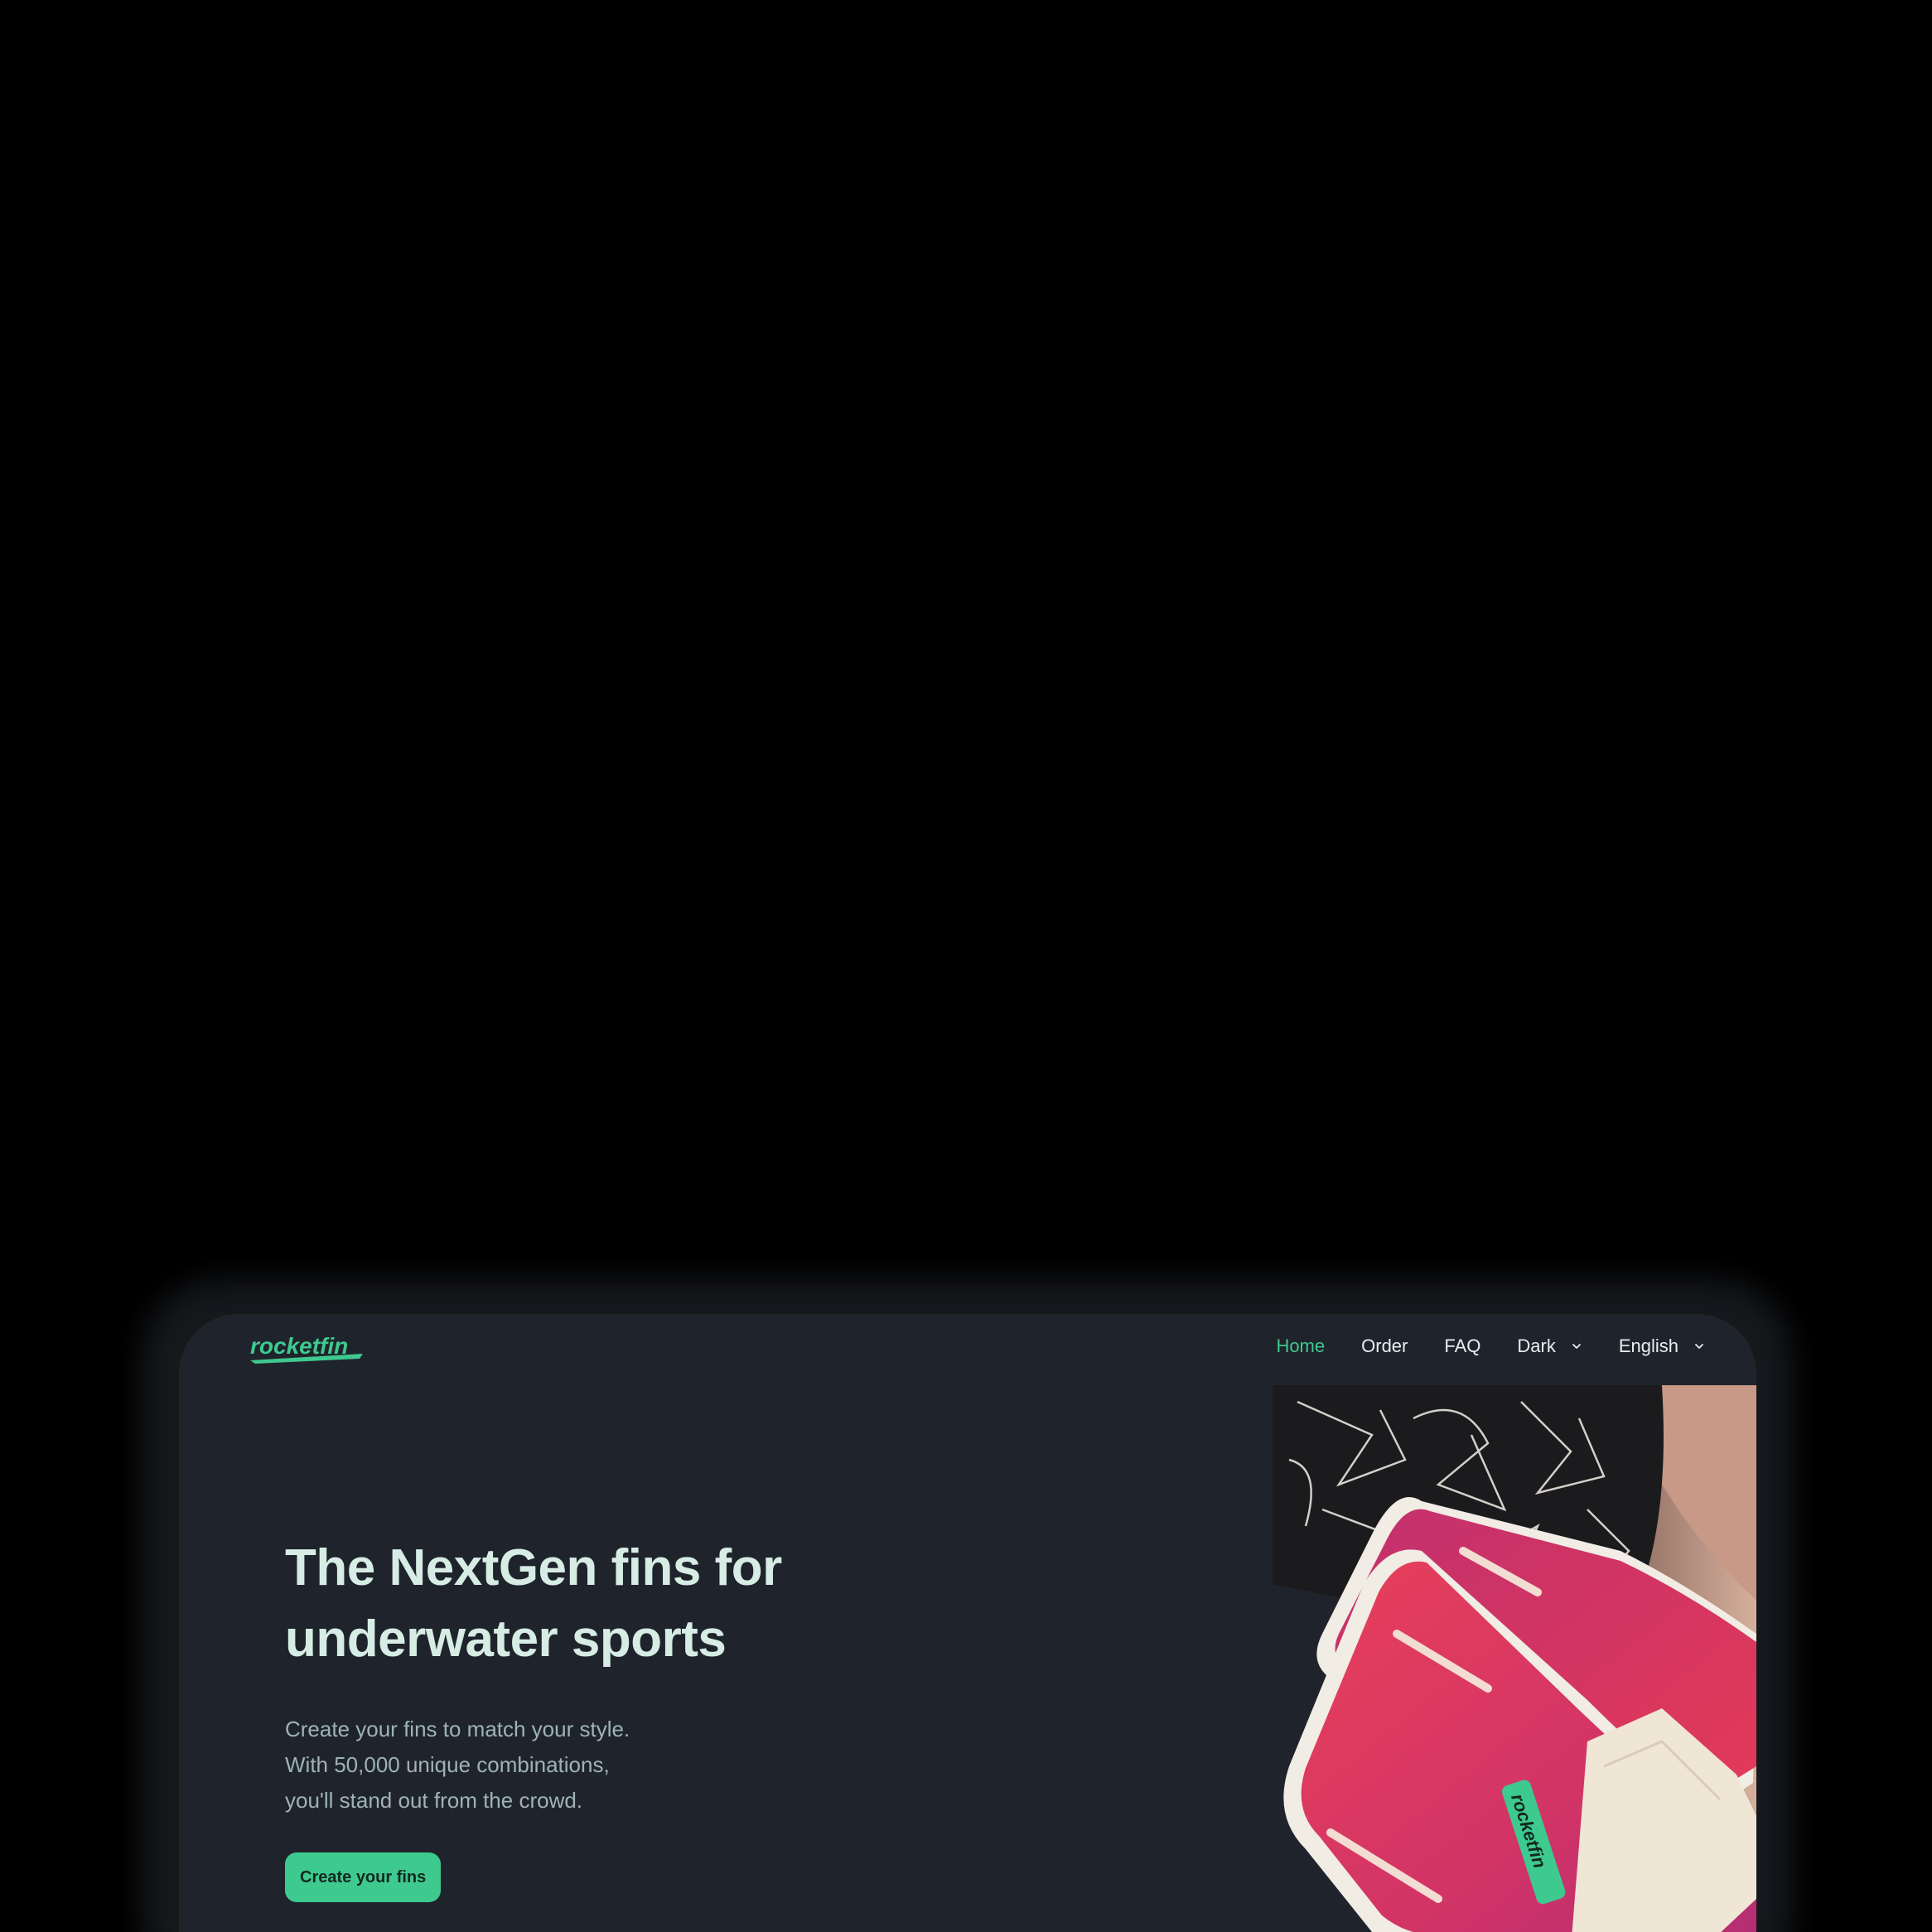 Image resolution: width=1932 pixels, height=1932 pixels. What do you see at coordinates (434, 1801) in the screenshot?
I see `hero-subtitle-line-3: you'll stand out from the crowd.` at bounding box center [434, 1801].